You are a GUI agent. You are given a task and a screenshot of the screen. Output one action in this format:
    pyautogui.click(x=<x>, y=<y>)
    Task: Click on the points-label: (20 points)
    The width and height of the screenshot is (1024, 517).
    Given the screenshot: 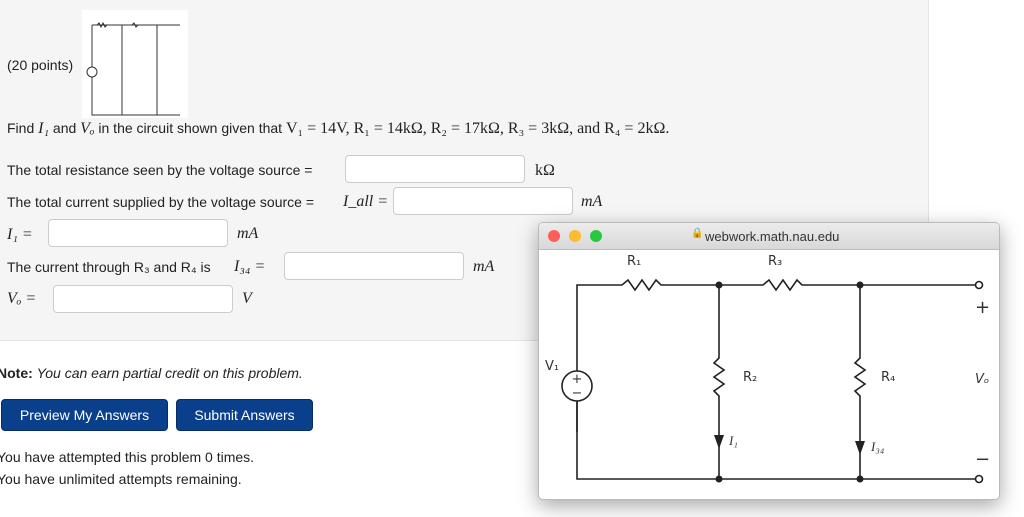 What is the action you would take?
    pyautogui.click(x=40, y=65)
    